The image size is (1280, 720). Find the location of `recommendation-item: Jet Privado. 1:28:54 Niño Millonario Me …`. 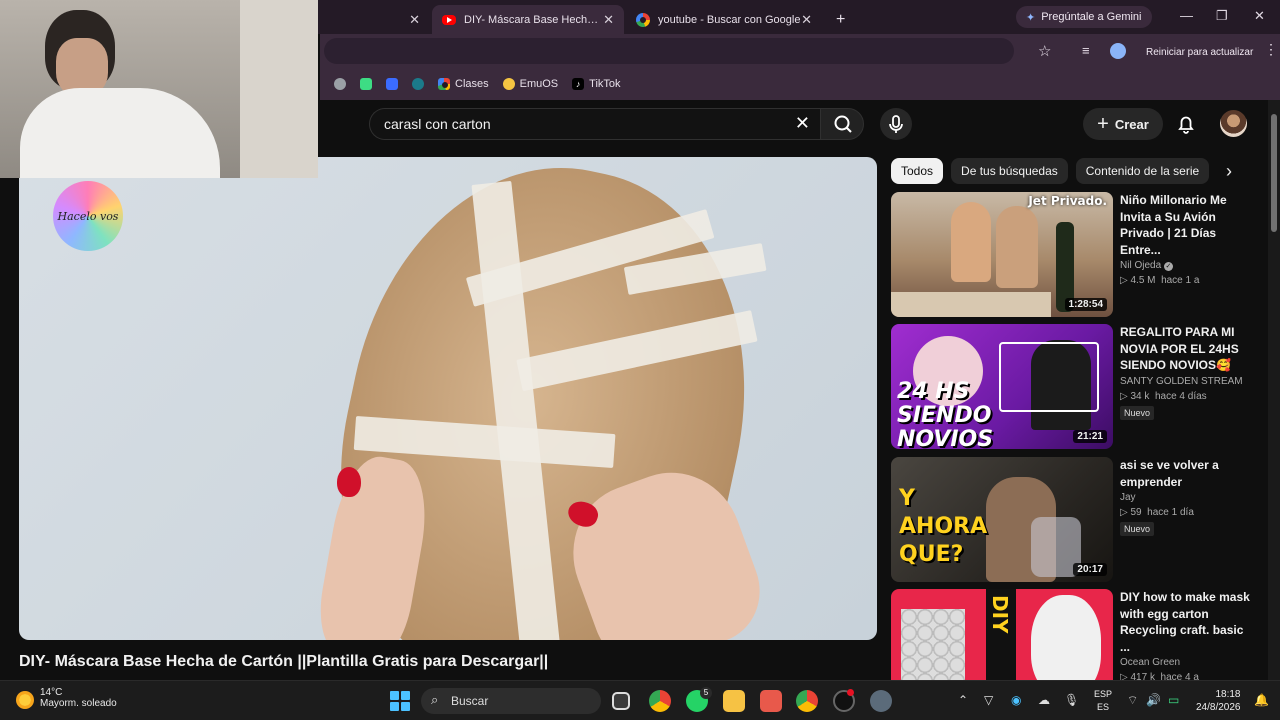

recommendation-item: Jet Privado. 1:28:54 Niño Millonario Me … is located at coordinates (1076, 255).